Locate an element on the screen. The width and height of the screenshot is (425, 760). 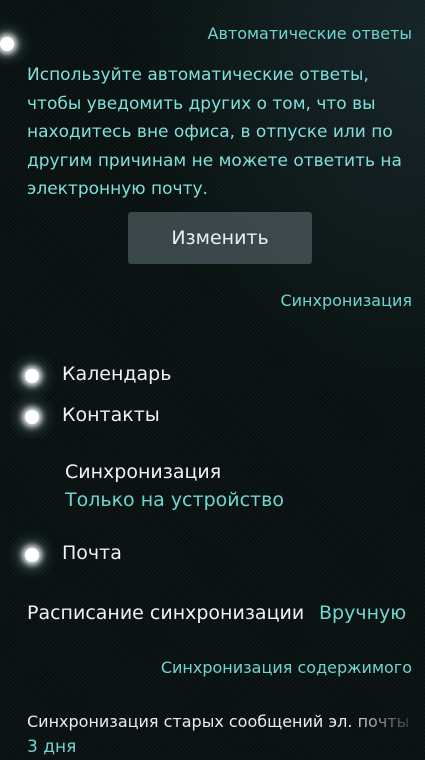
section-header-auto-replies: Автоматические ответы is located at coordinates (310, 33).